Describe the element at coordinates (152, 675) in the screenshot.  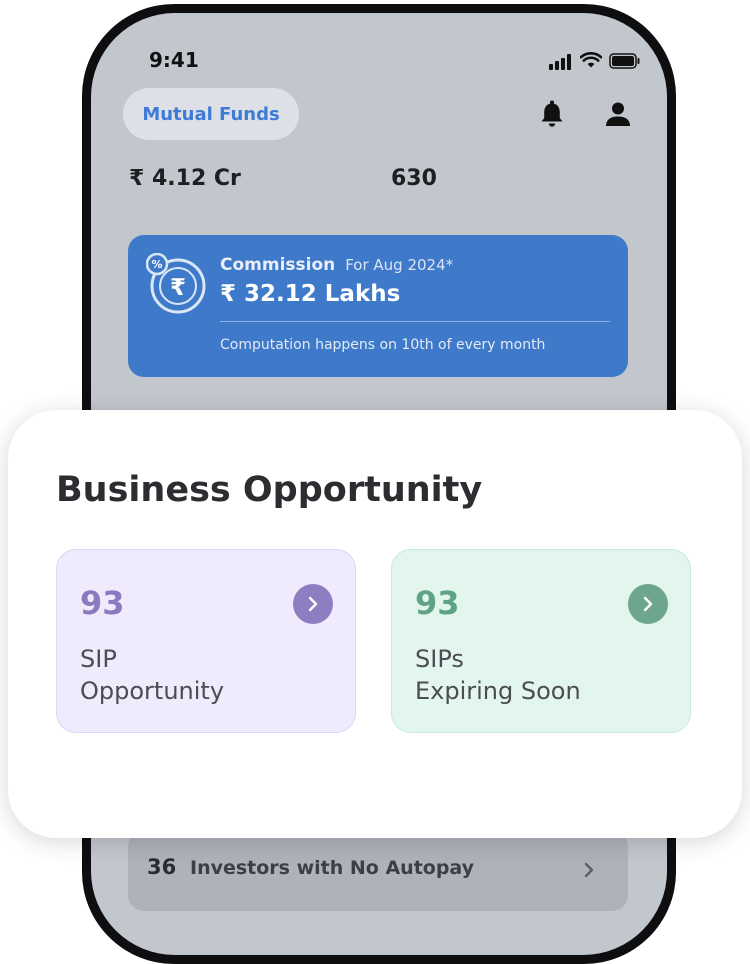
I see `sip-opportunity-label: SIP Opportunity` at that location.